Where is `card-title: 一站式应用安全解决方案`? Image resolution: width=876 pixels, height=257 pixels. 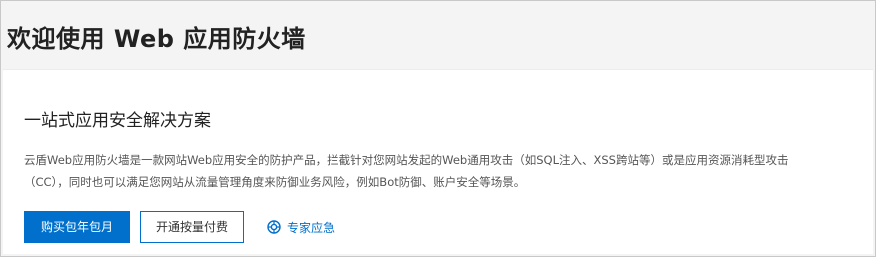 card-title: 一站式应用安全解决方案 is located at coordinates (117, 121).